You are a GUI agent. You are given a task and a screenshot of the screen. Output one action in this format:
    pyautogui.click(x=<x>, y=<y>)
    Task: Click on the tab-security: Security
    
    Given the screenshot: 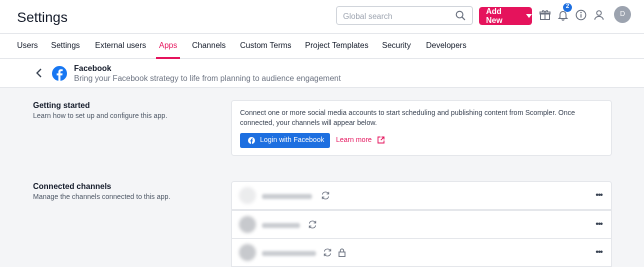 What is the action you would take?
    pyautogui.click(x=396, y=45)
    